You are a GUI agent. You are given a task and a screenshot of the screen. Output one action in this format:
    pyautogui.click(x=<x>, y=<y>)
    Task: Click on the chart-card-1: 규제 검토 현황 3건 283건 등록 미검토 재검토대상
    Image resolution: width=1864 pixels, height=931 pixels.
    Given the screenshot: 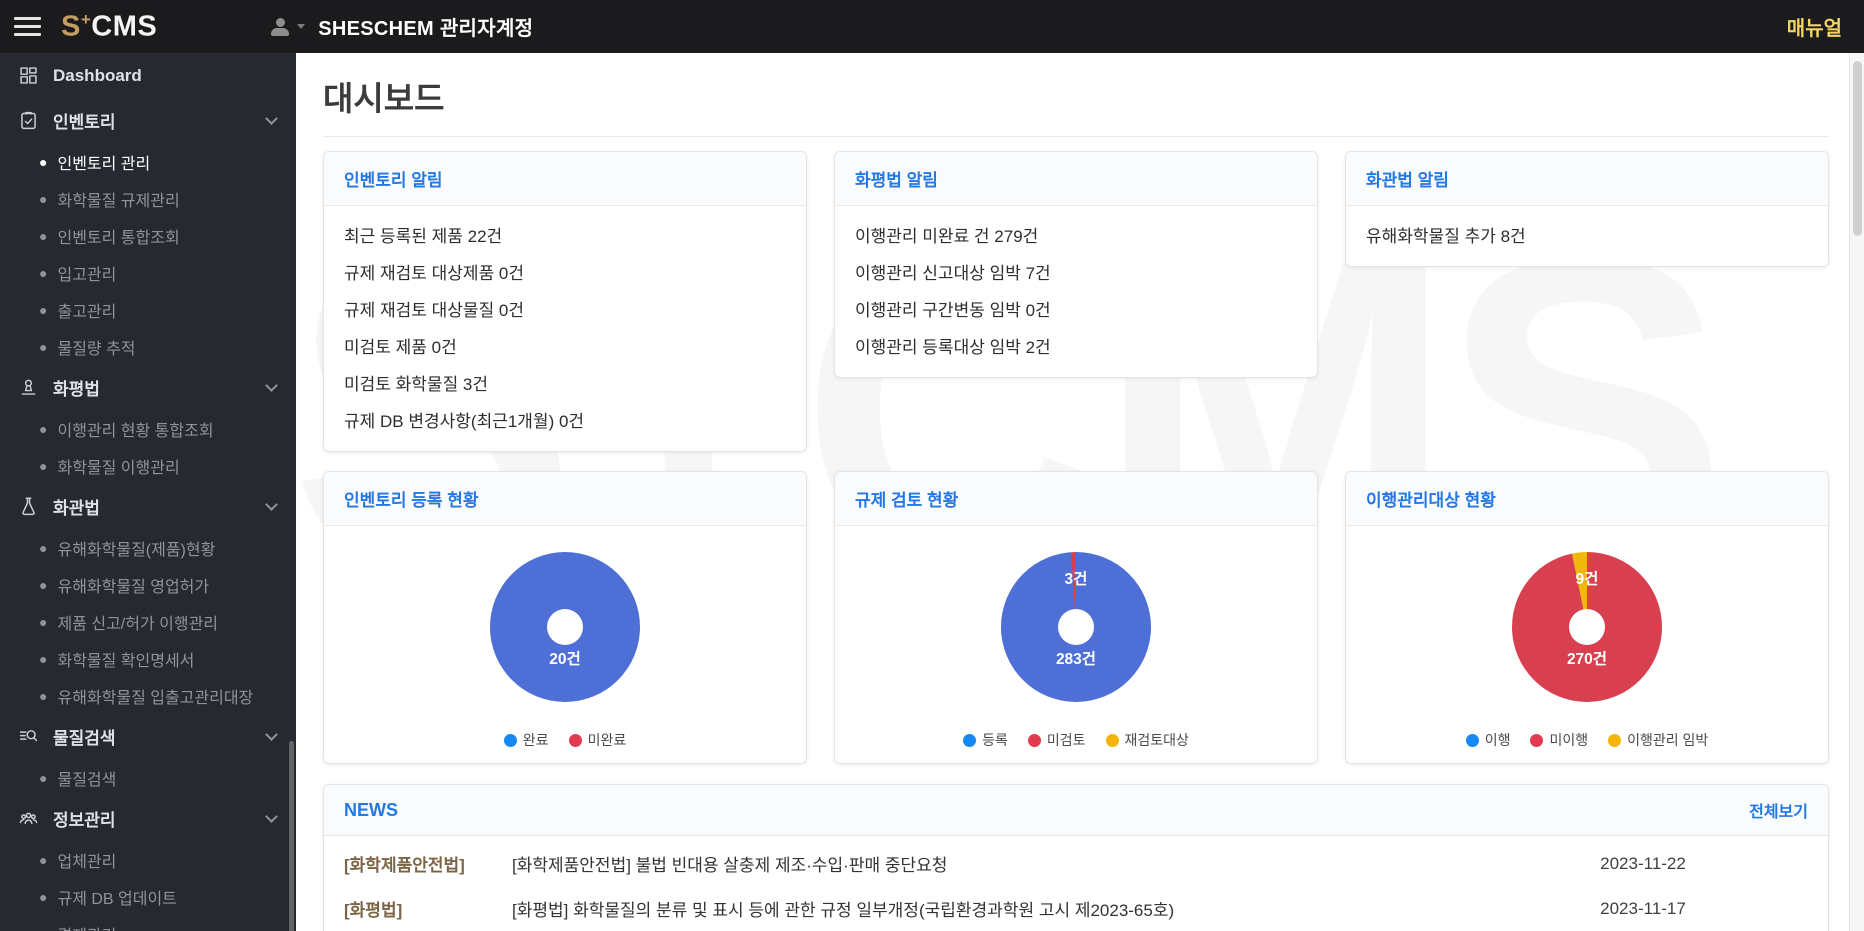 What is the action you would take?
    pyautogui.click(x=1076, y=617)
    